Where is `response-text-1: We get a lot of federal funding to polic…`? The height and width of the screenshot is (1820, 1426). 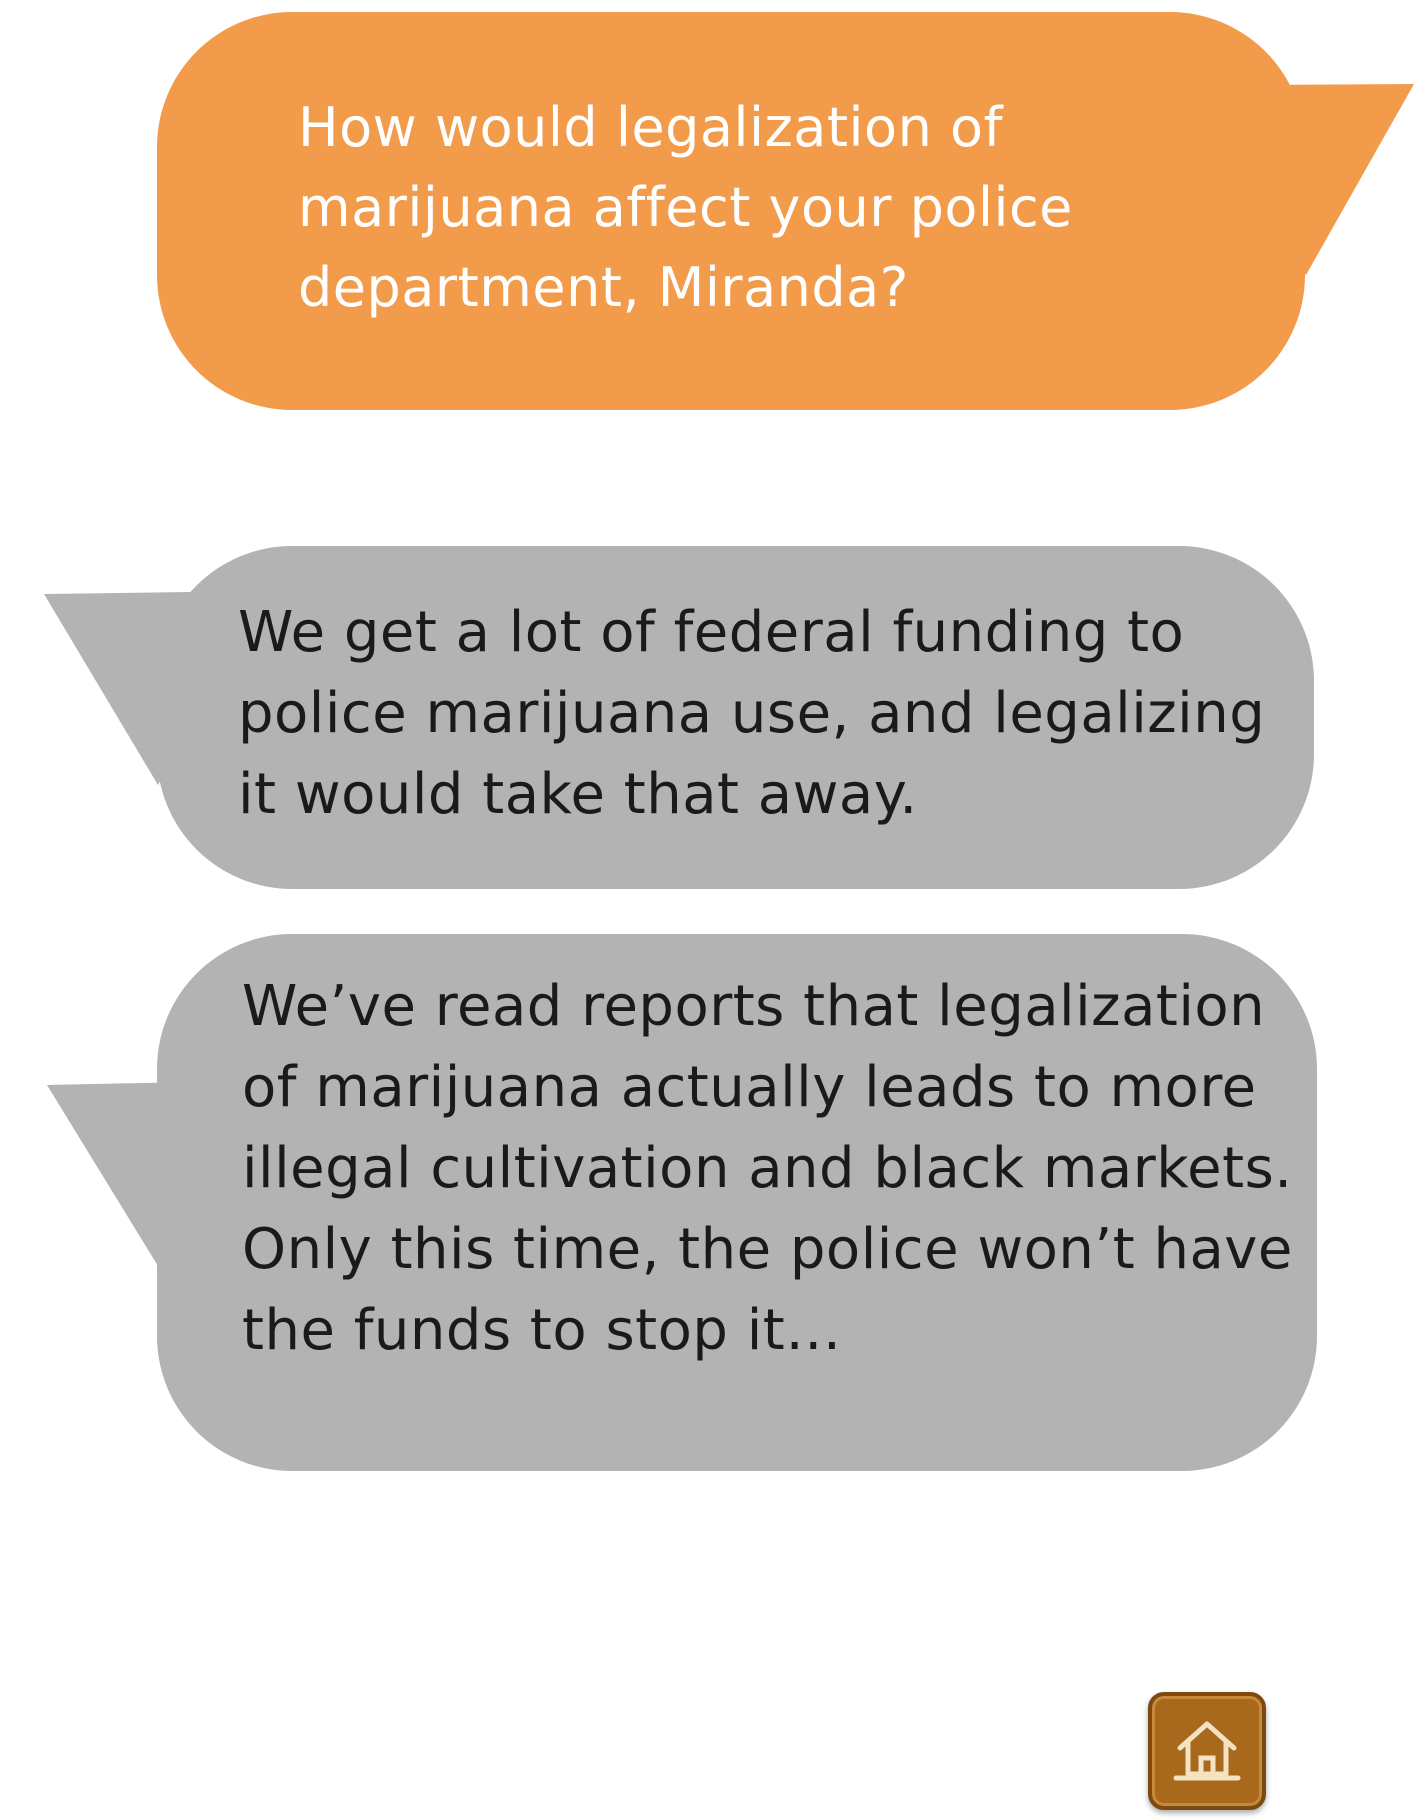 response-text-1: We get a lot of federal funding to polic… is located at coordinates (752, 713).